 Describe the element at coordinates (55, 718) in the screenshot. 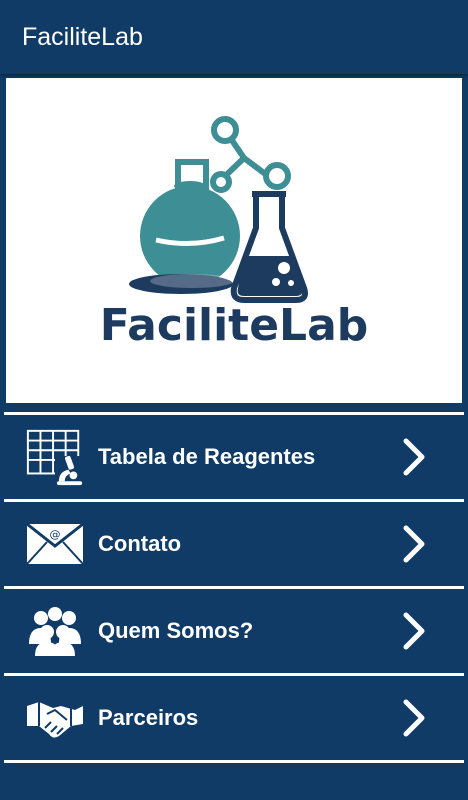

I see `handshake-icon` at that location.